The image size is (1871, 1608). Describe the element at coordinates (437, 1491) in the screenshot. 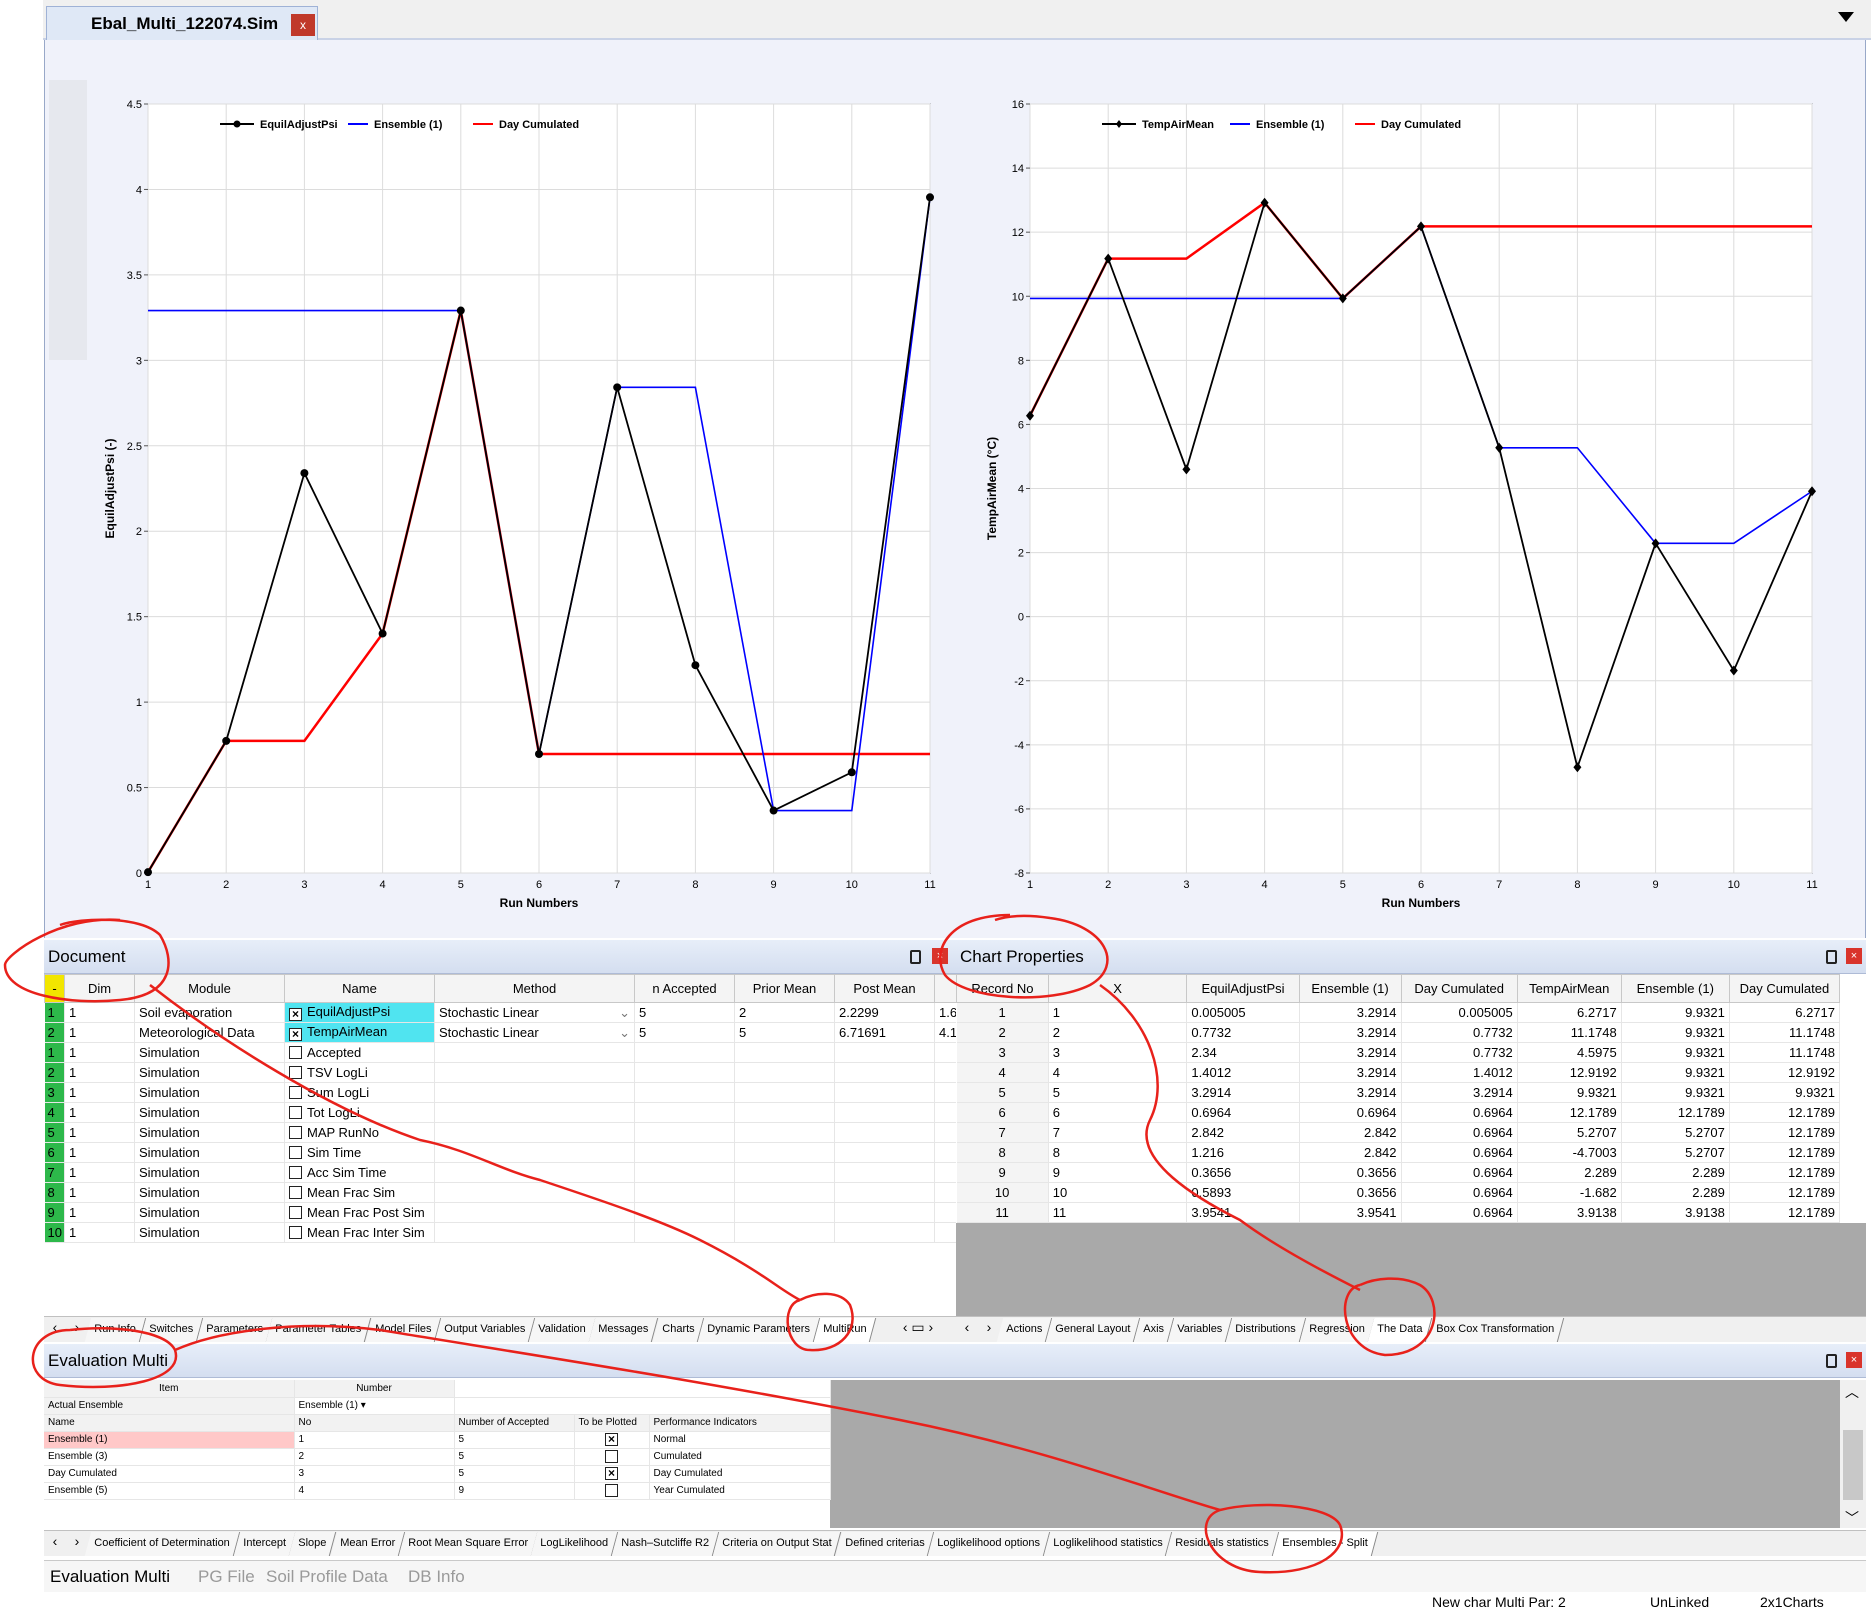

I see `table-row: Ensemble (5) 4 9 Year Cumulated` at that location.